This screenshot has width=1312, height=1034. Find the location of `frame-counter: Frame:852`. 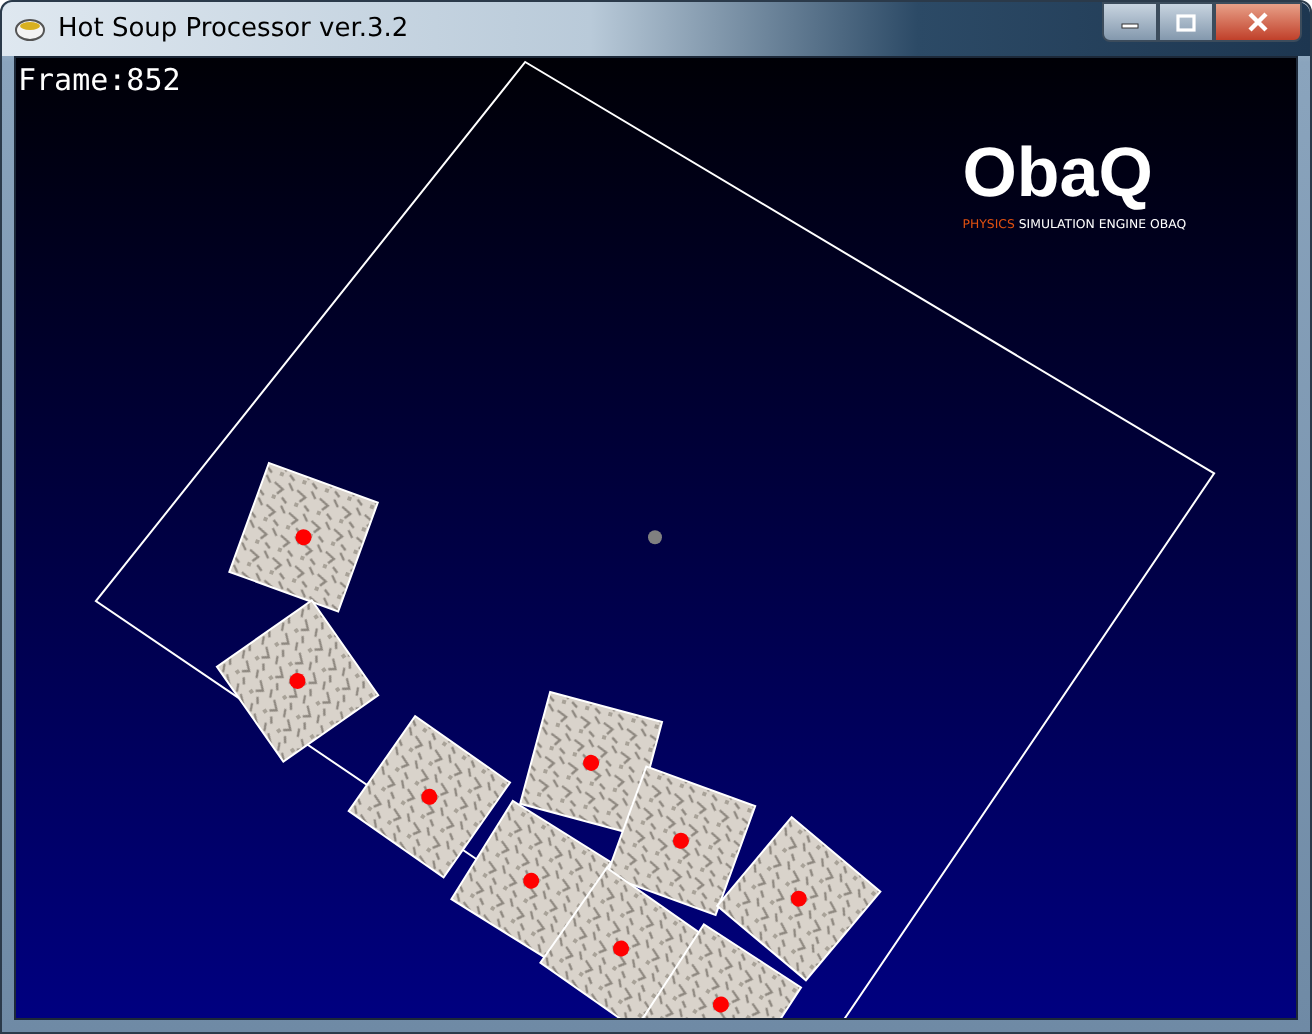

frame-counter: Frame:852 is located at coordinates (99, 79).